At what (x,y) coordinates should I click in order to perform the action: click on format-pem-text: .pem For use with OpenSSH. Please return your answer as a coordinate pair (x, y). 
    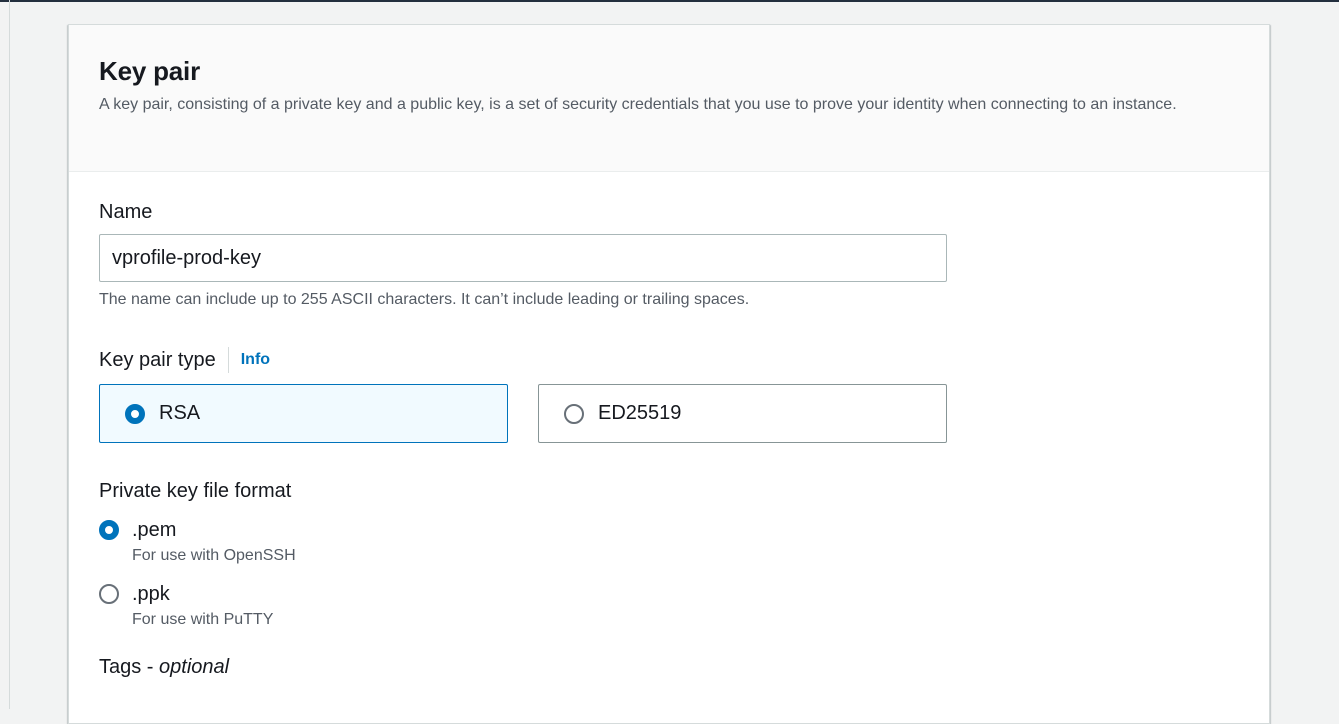
    Looking at the image, I should click on (214, 542).